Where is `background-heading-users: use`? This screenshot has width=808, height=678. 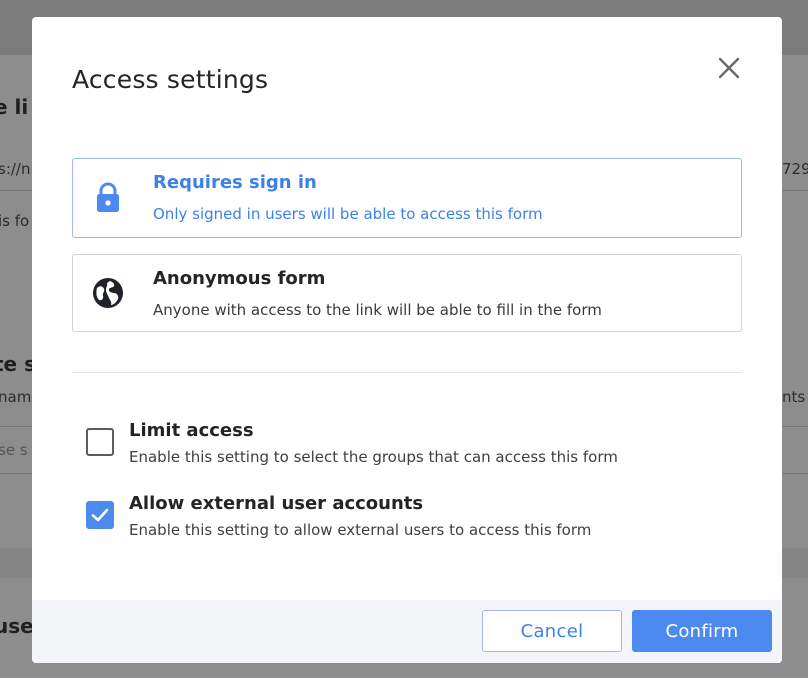 background-heading-users: use is located at coordinates (17, 626).